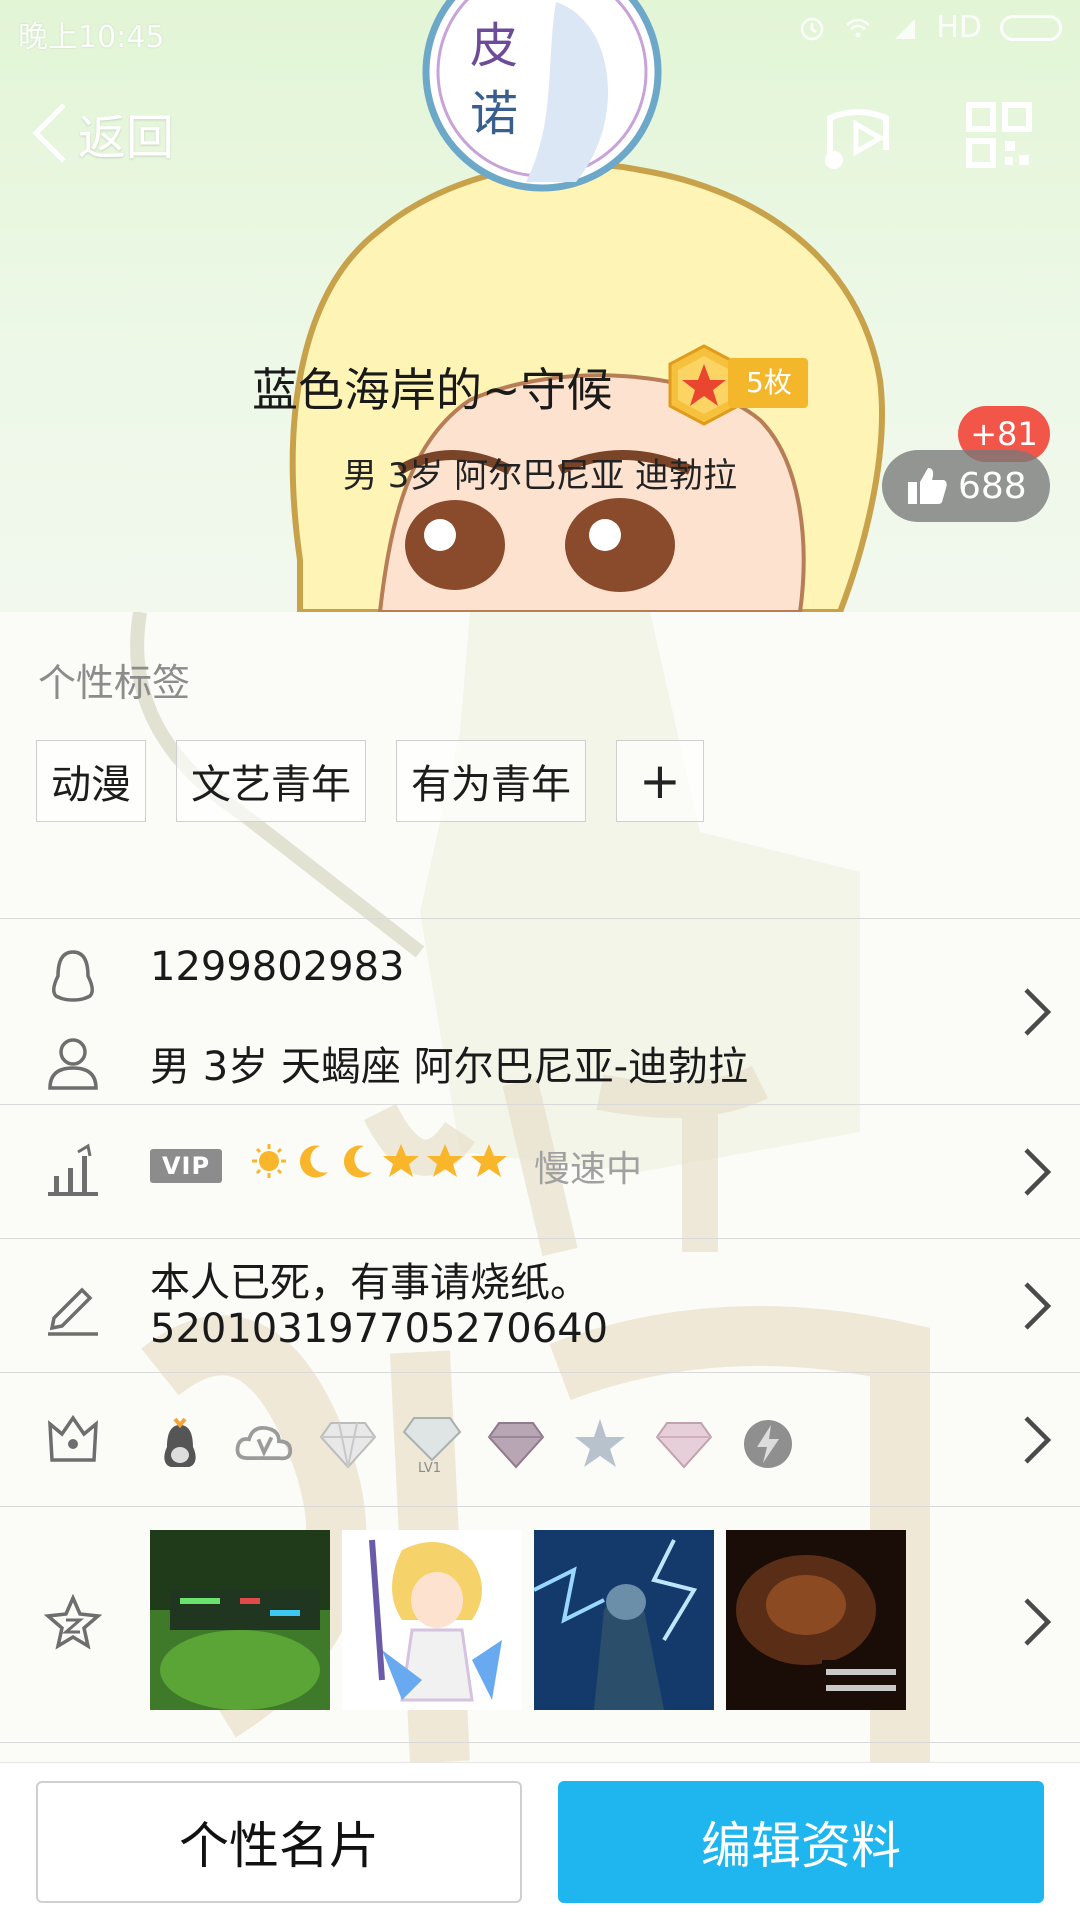  What do you see at coordinates (370, 781) in the screenshot?
I see `tags-list: 动漫 文艺青年 有为青年 +` at bounding box center [370, 781].